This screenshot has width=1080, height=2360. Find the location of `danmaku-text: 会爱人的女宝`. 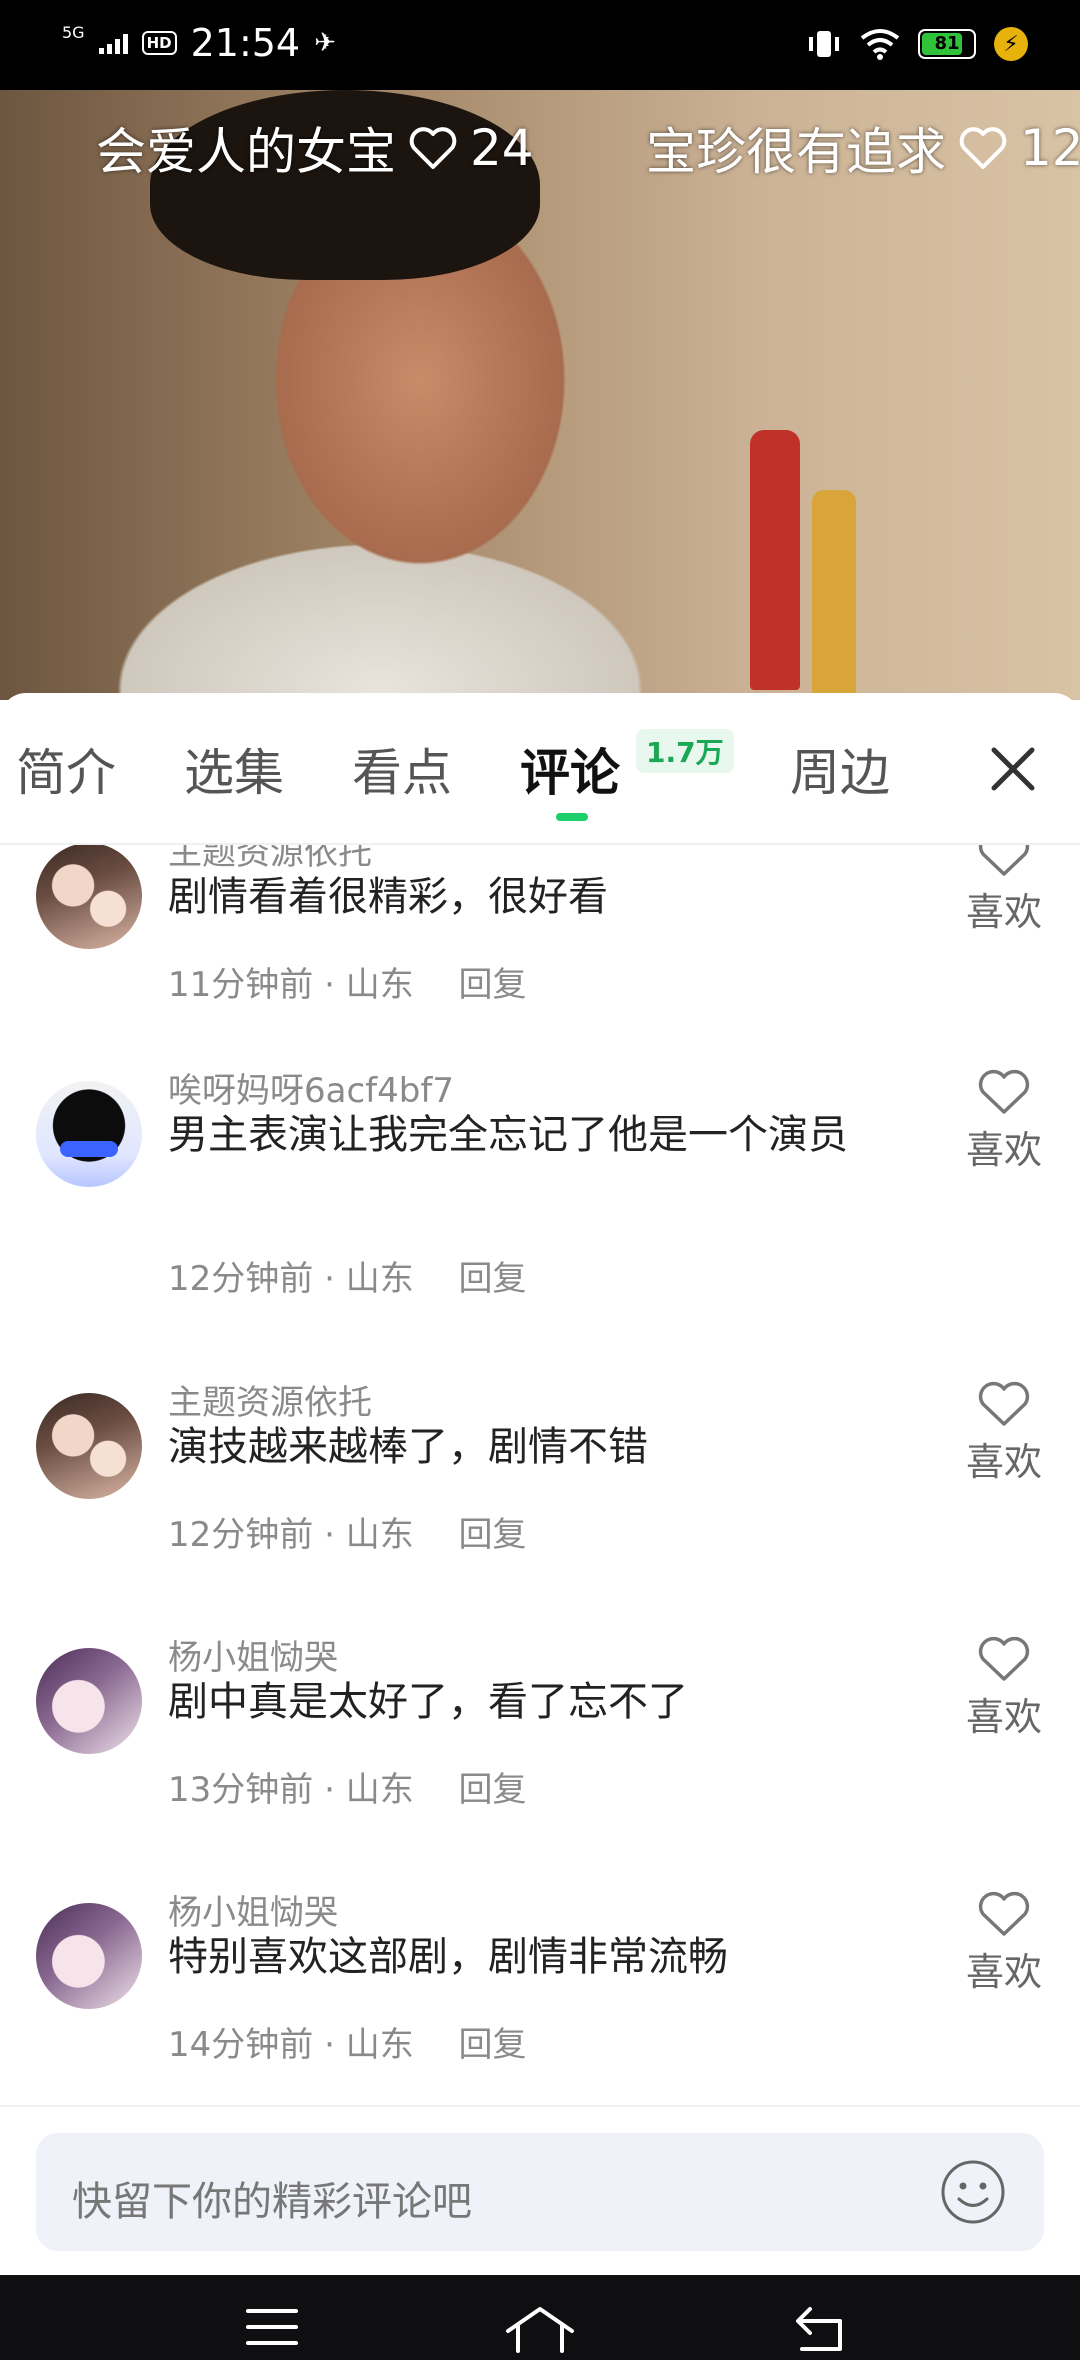

danmaku-text: 会爱人的女宝 is located at coordinates (246, 152).